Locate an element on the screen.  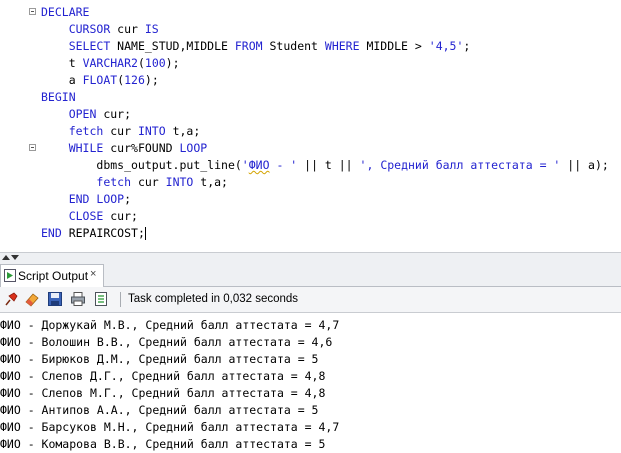
panel-splitter is located at coordinates (310, 257).